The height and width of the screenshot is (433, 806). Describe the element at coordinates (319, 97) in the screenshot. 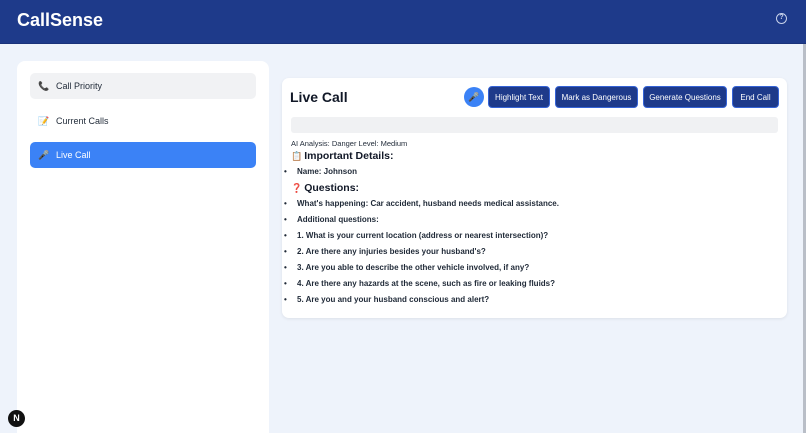

I see `page-title: Live Call` at that location.